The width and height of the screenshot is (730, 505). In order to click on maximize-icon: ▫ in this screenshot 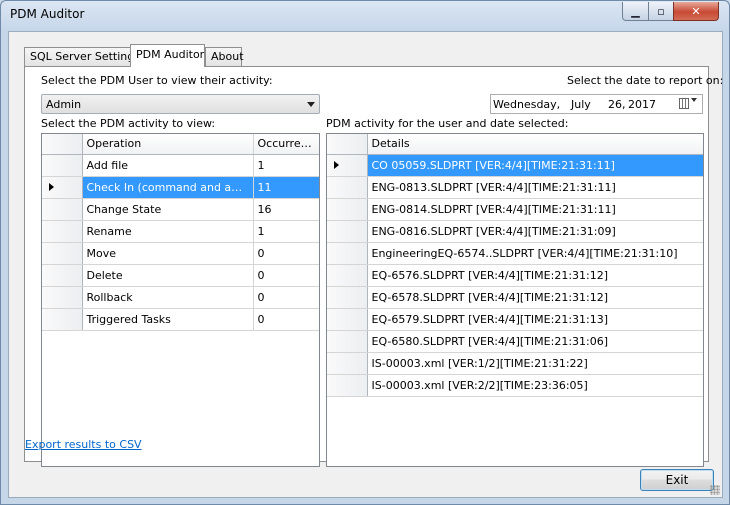, I will do `click(661, 11)`.